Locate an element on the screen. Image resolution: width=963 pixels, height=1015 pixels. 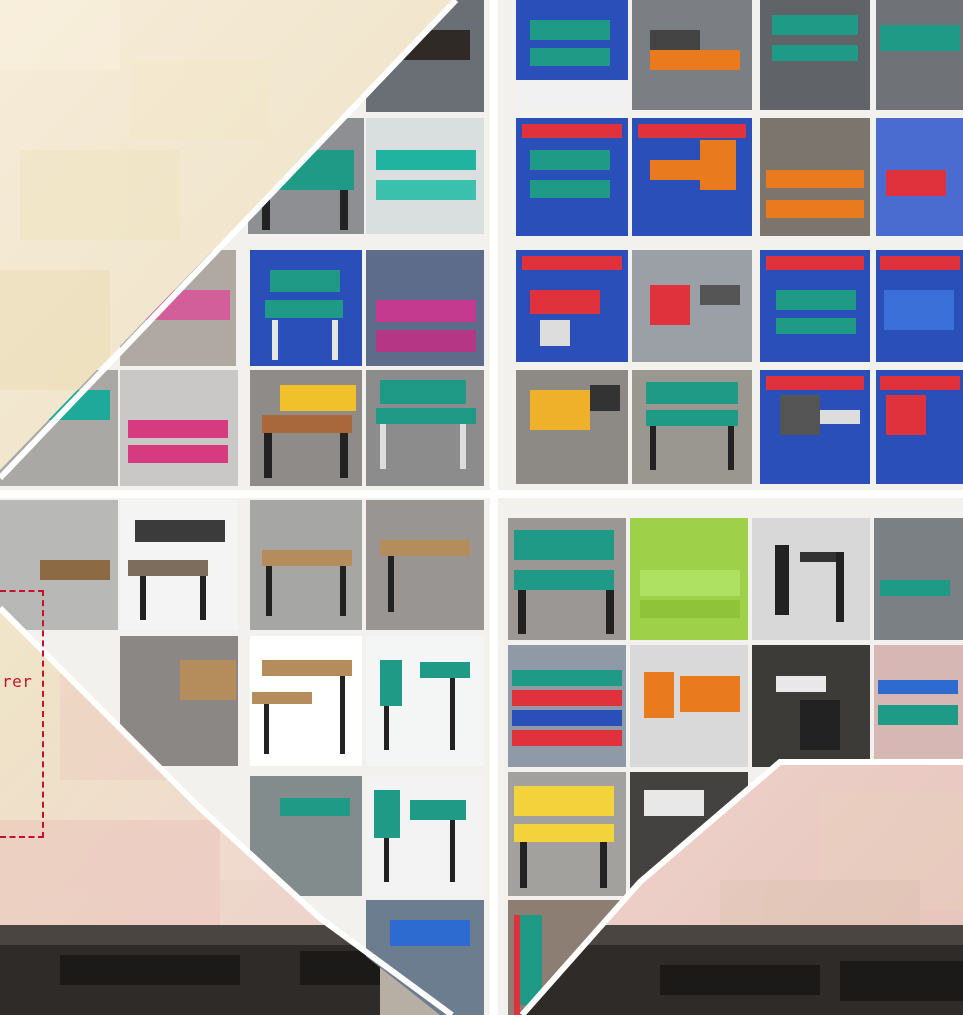
dashed-highlight-frame is located at coordinates (22, 714).